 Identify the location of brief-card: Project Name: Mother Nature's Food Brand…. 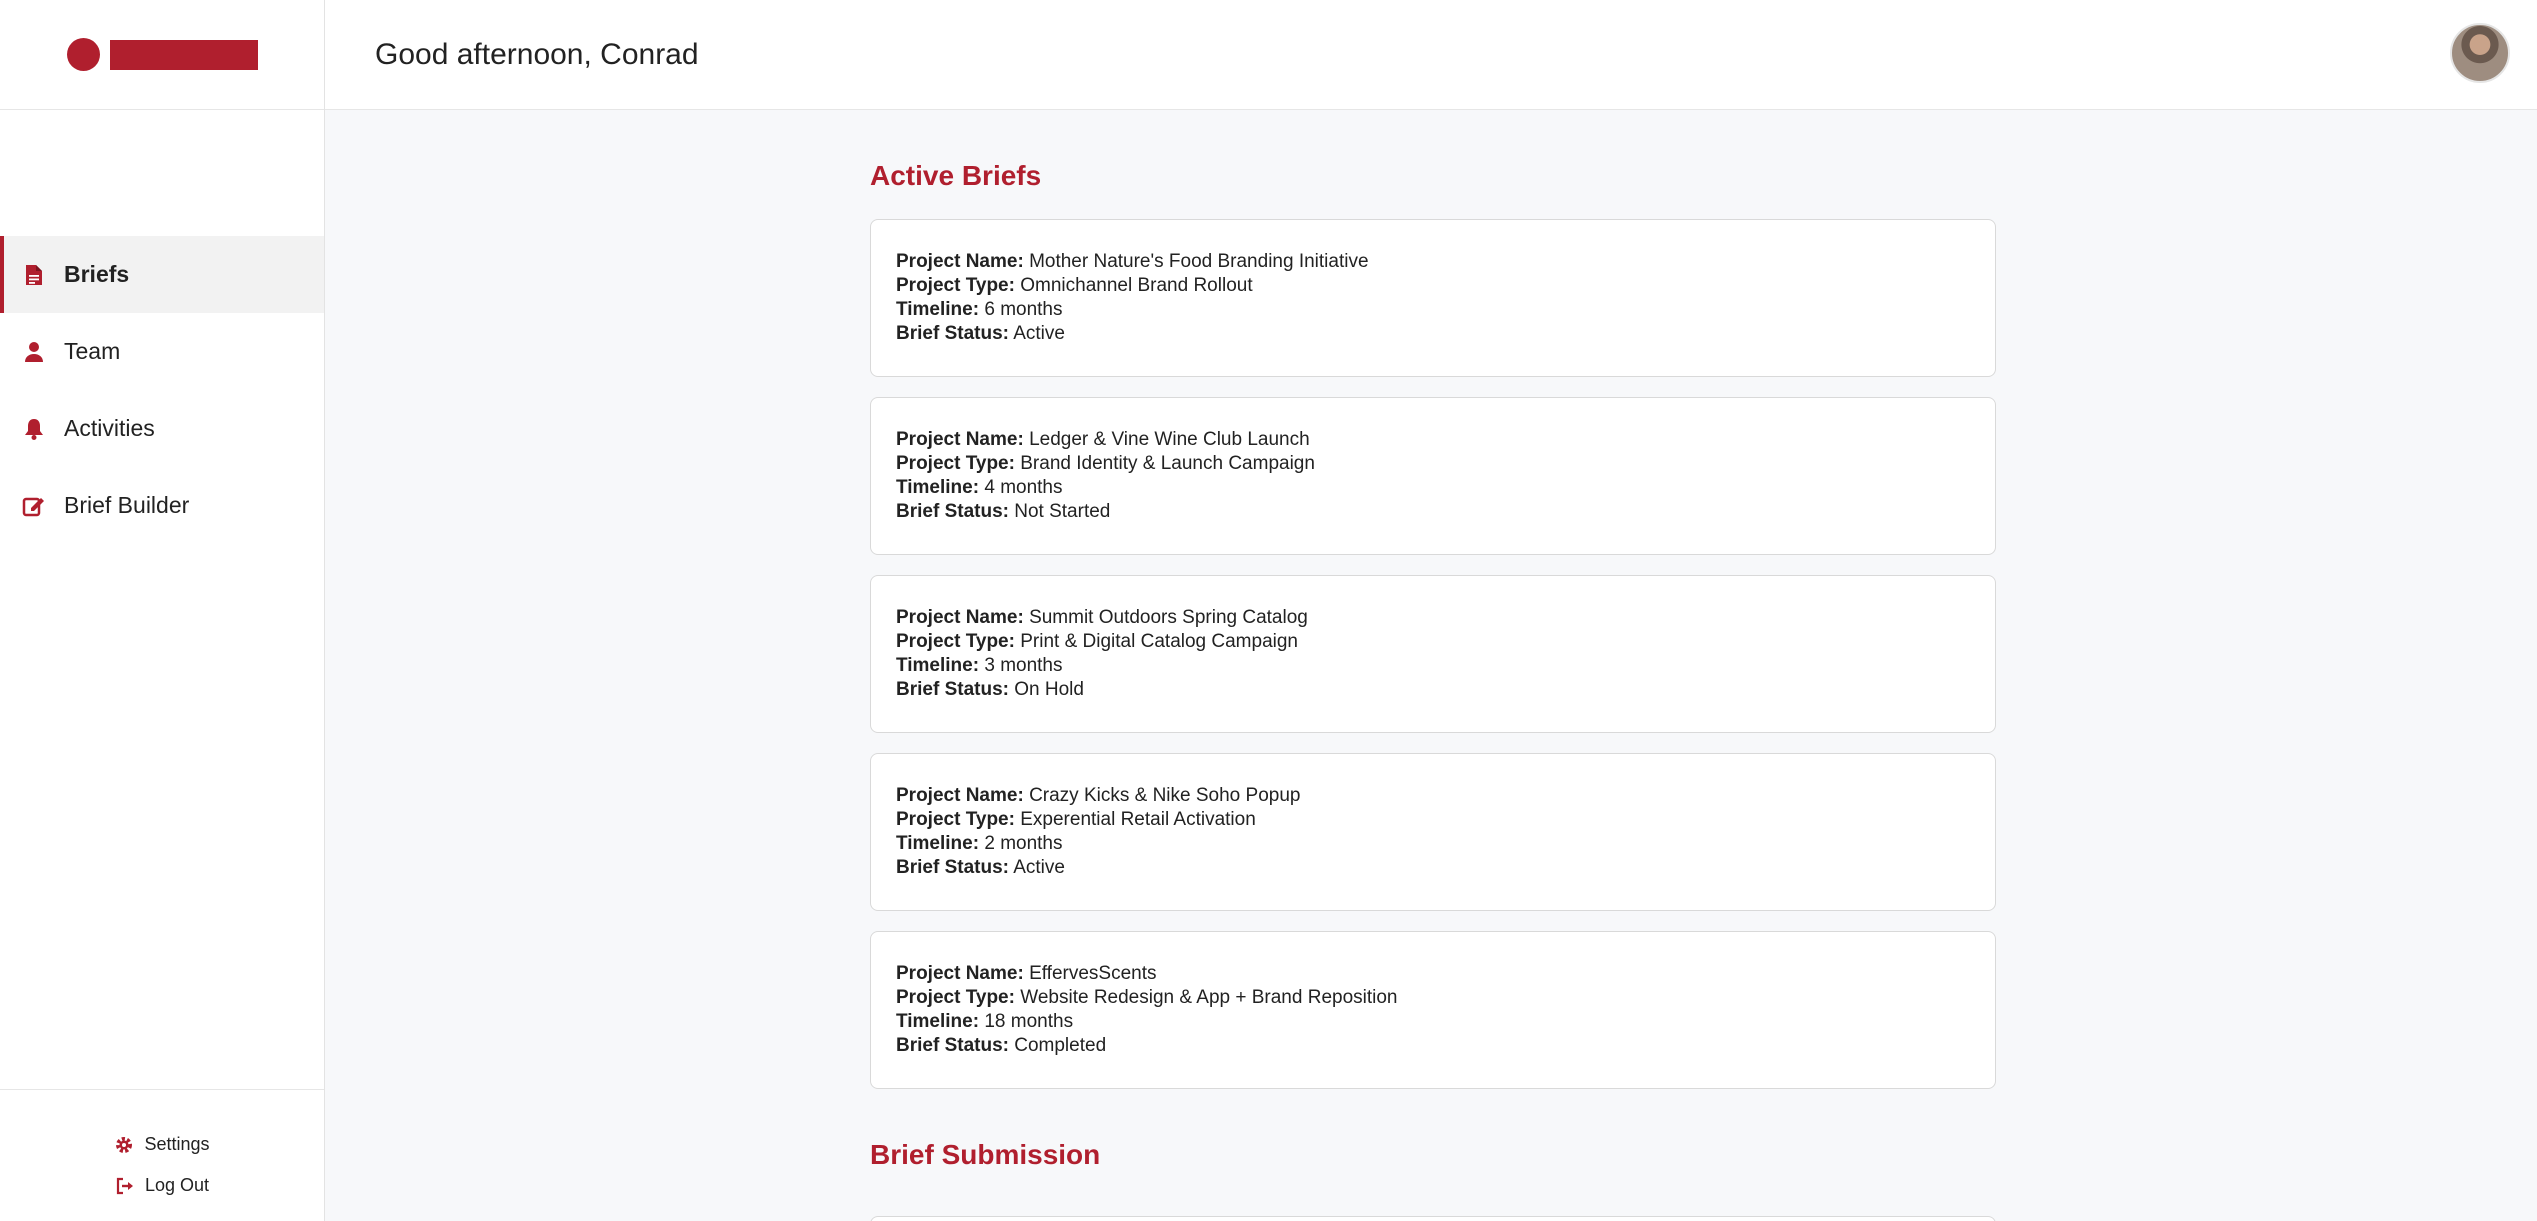
(1433, 298).